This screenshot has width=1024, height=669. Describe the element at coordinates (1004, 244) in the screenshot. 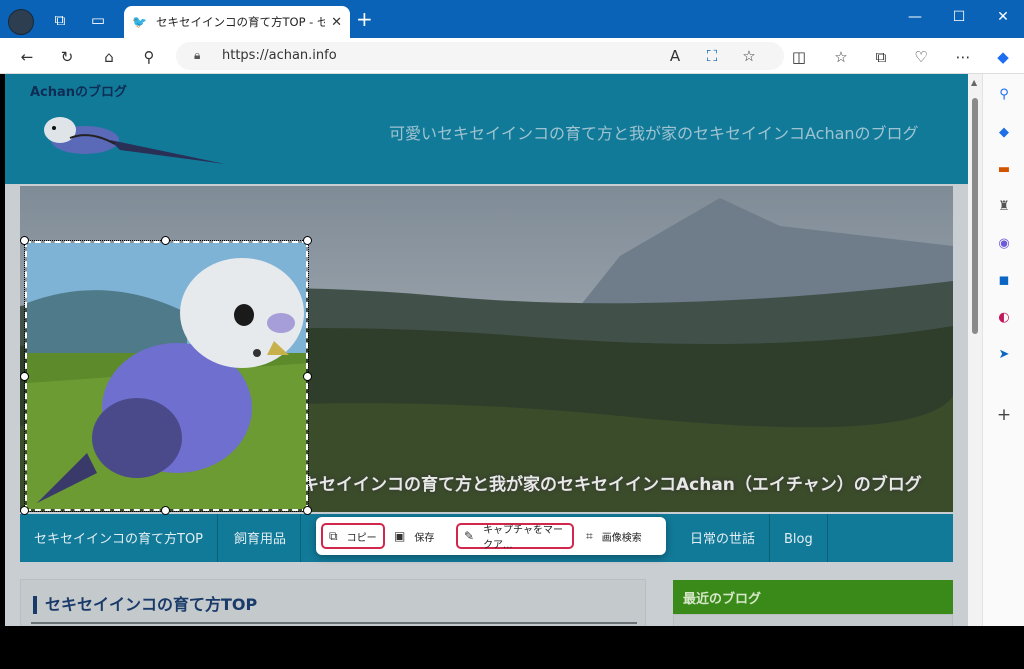

I see `microsoft365-icon: ◉` at that location.